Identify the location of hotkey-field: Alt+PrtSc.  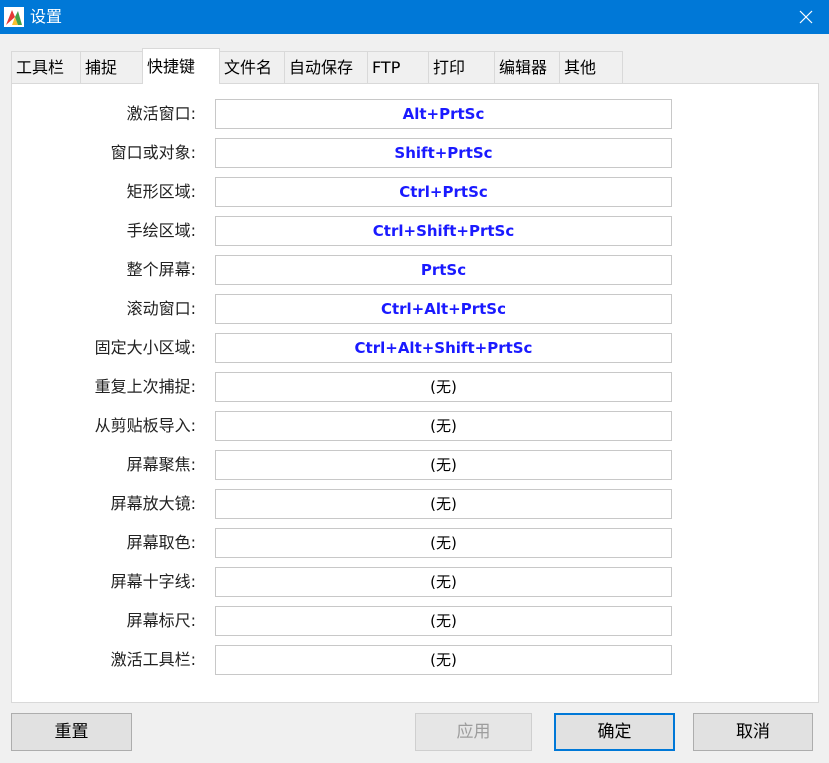
(443, 114).